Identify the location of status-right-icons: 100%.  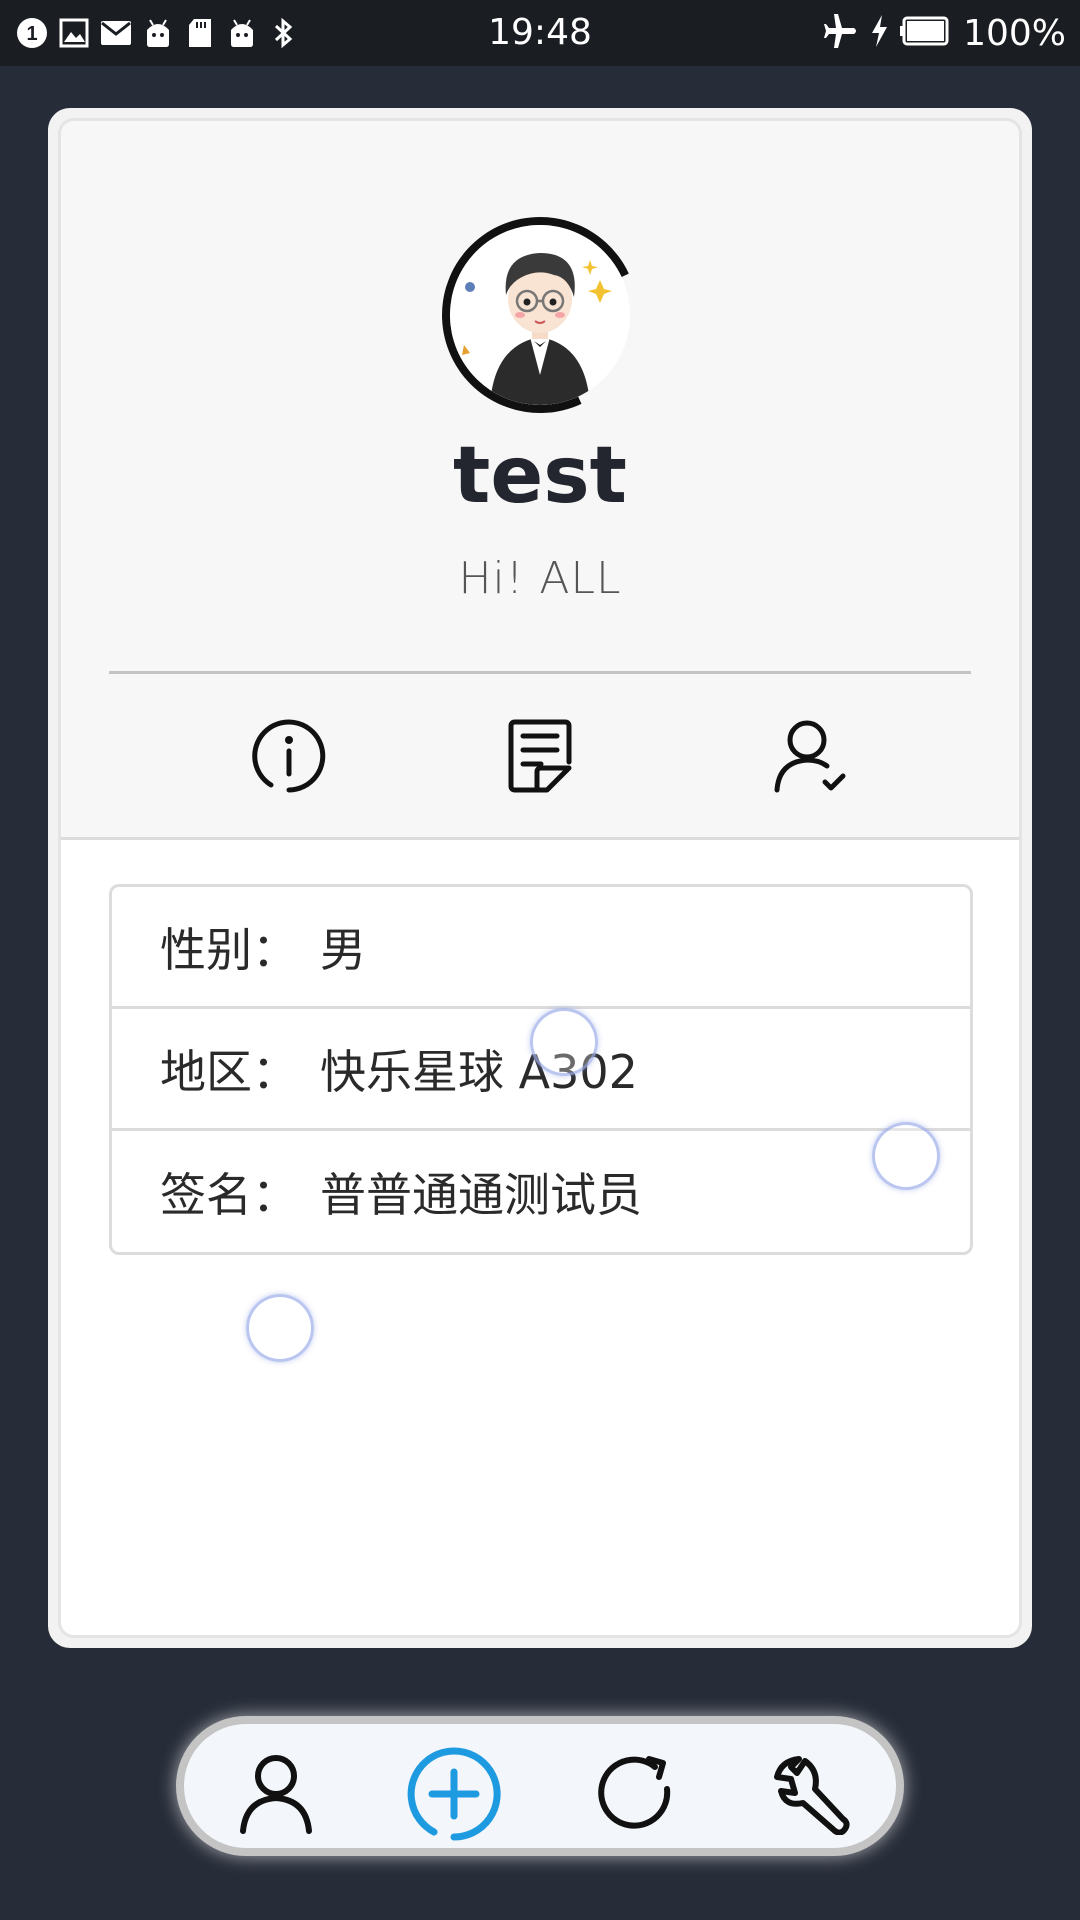
(943, 33).